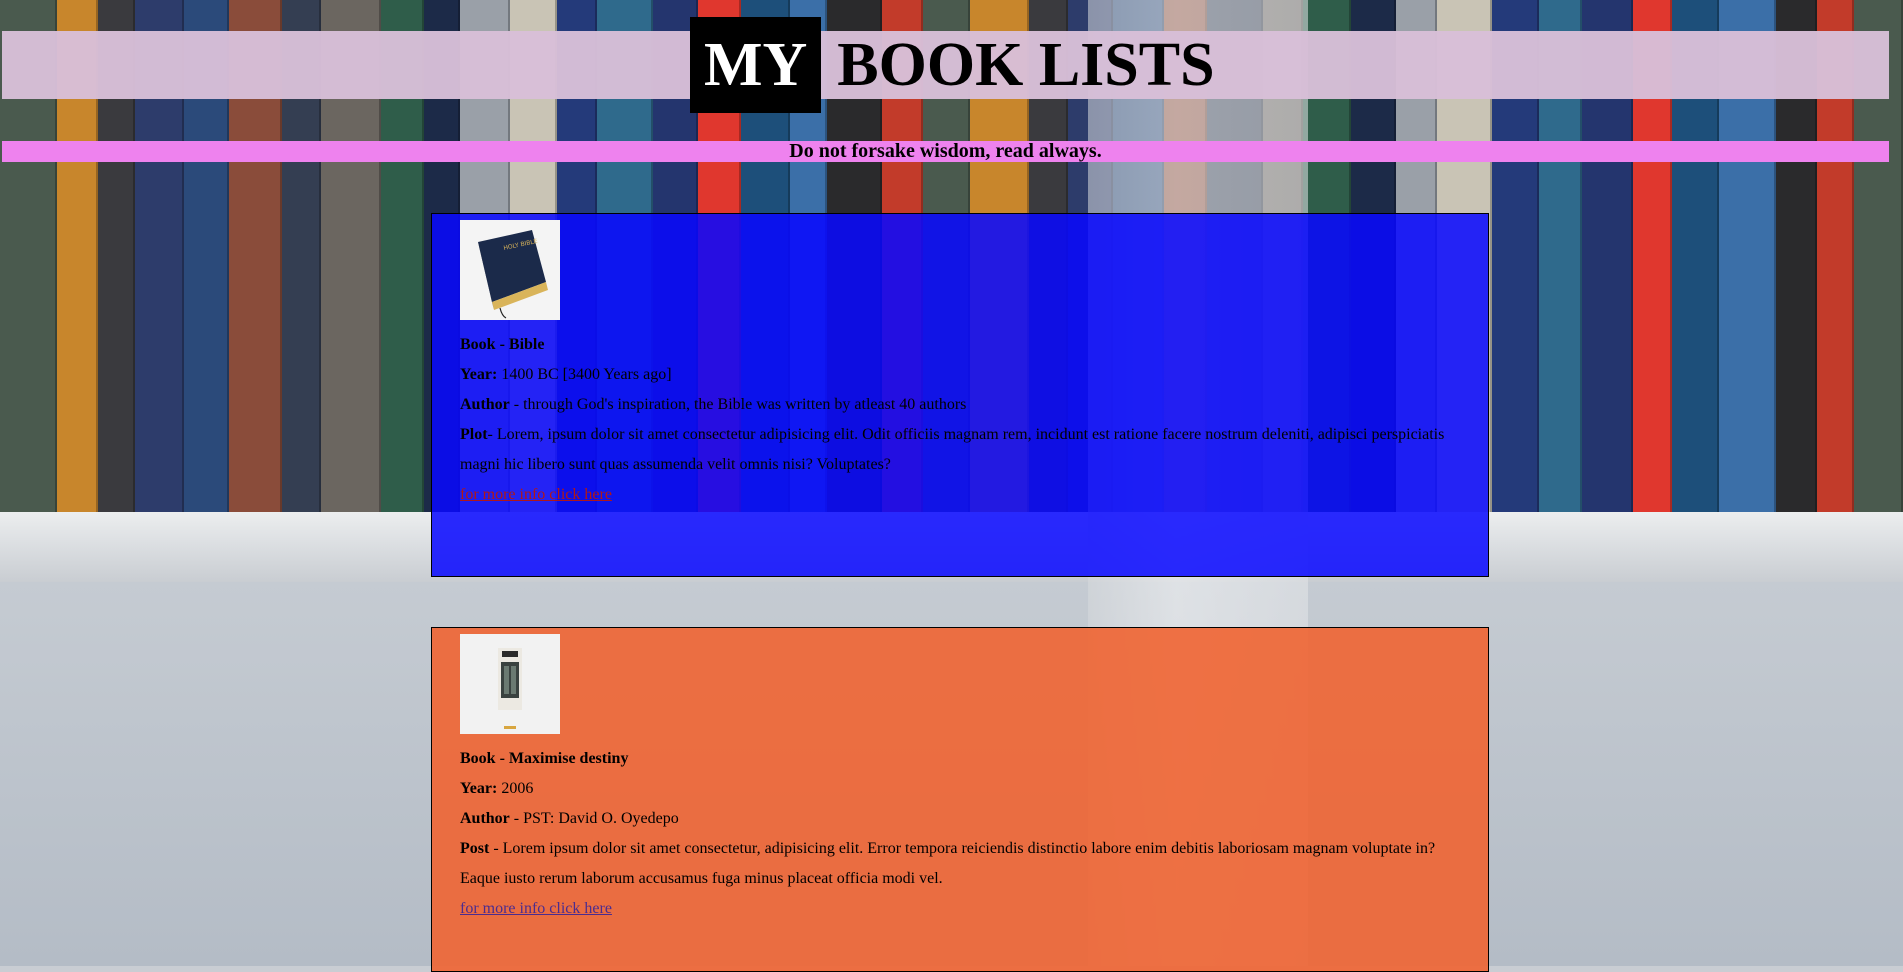  What do you see at coordinates (566, 374) in the screenshot?
I see `book-year: Year: 1400 BC [3400 Years ago]` at bounding box center [566, 374].